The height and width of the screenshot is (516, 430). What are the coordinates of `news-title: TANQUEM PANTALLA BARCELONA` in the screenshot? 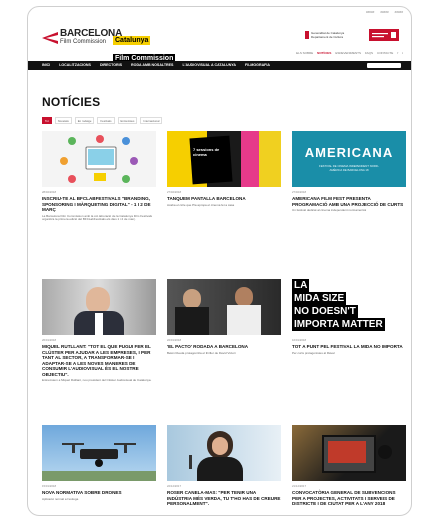 It's located at (224, 199).